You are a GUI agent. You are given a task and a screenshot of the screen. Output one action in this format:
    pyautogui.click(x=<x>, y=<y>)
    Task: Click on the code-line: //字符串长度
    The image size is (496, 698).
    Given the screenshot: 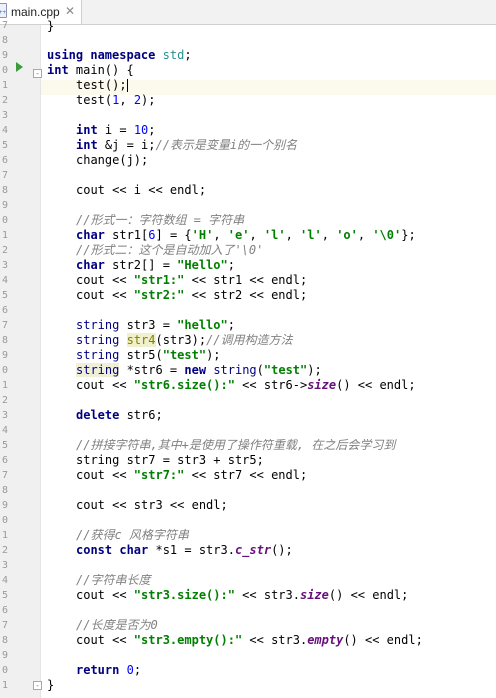 What is the action you would take?
    pyautogui.click(x=113, y=580)
    